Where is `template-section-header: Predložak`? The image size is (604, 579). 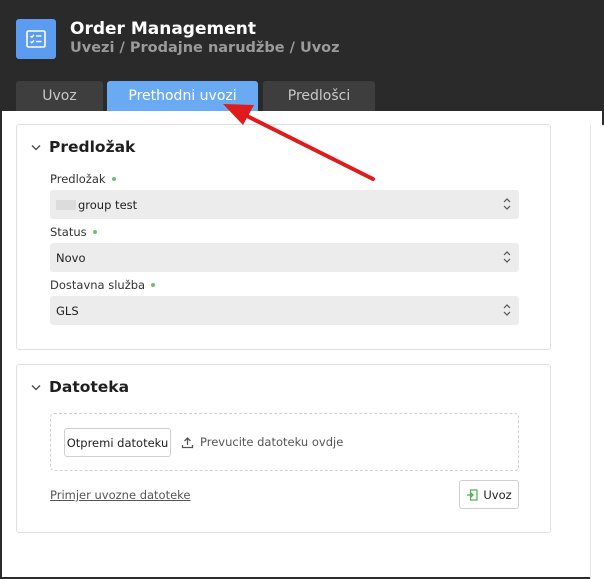
template-section-header: Predložak is located at coordinates (83, 147).